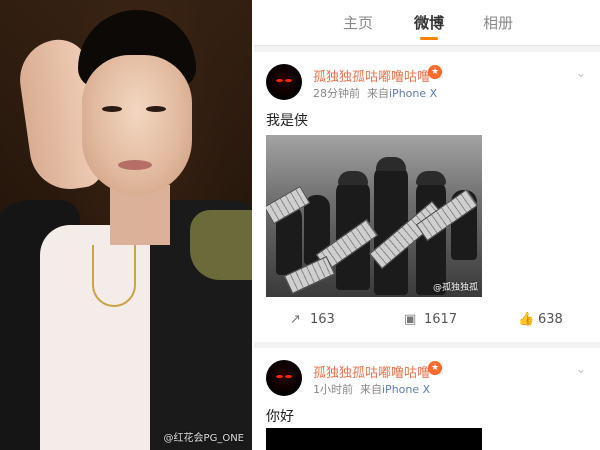  I want to click on post-image: @孤独独孤, so click(374, 216).